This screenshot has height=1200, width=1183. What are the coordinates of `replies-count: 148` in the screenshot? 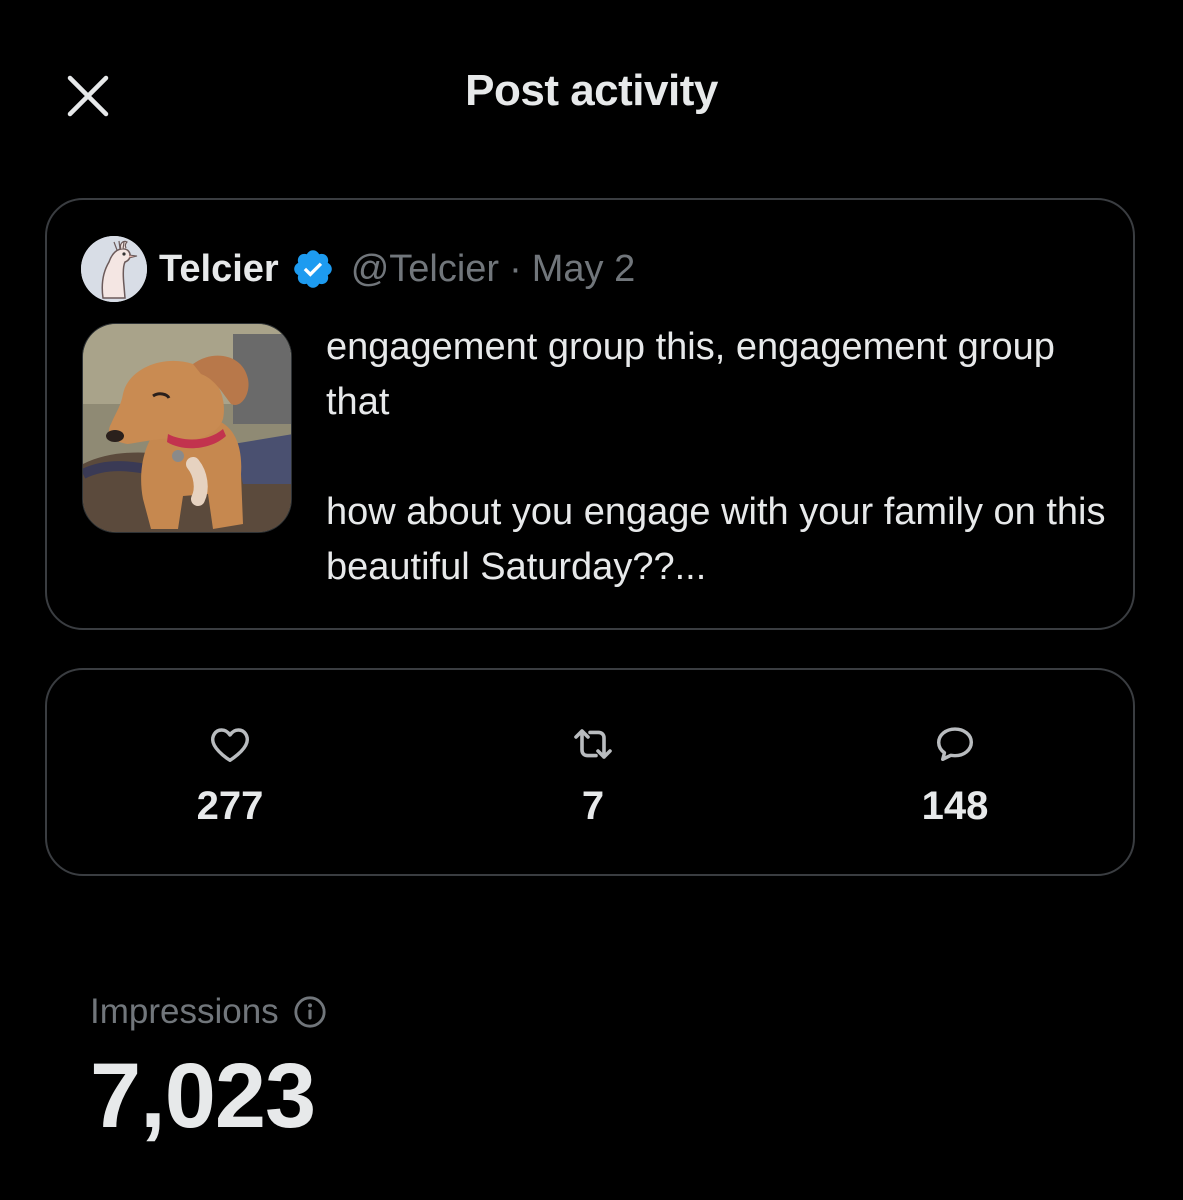 It's located at (955, 806).